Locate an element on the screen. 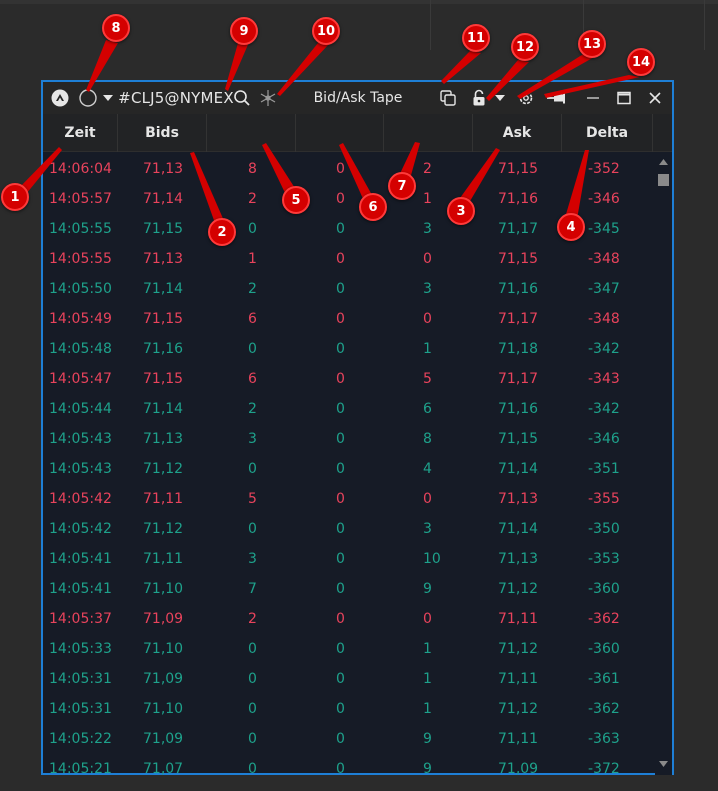 Image resolution: width=718 pixels, height=791 pixels. row-bid-price: 71,13 is located at coordinates (163, 169).